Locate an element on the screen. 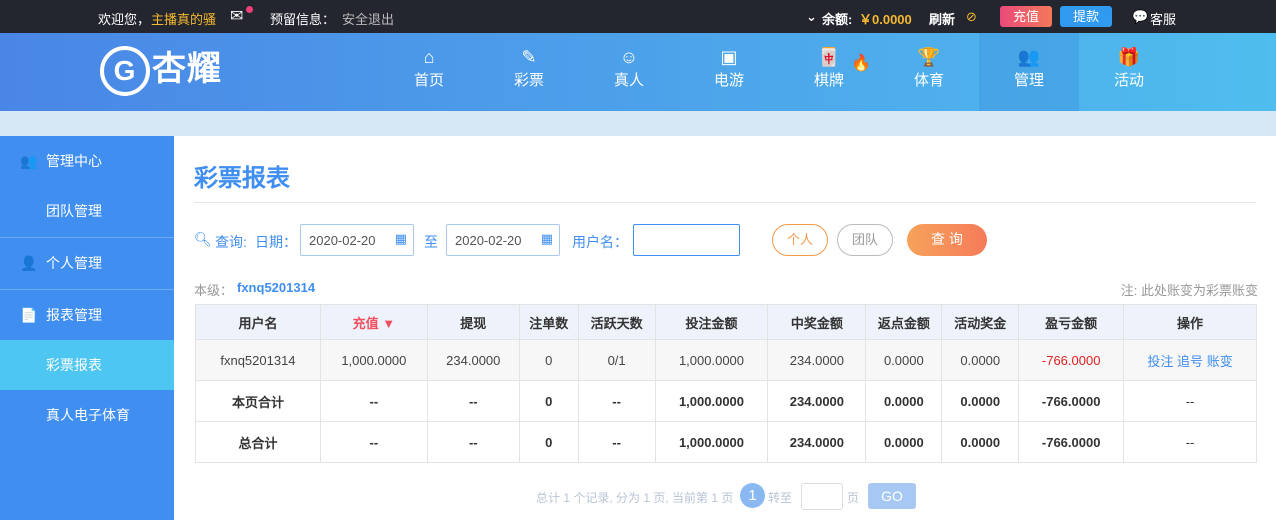  divider is located at coordinates (725, 202).